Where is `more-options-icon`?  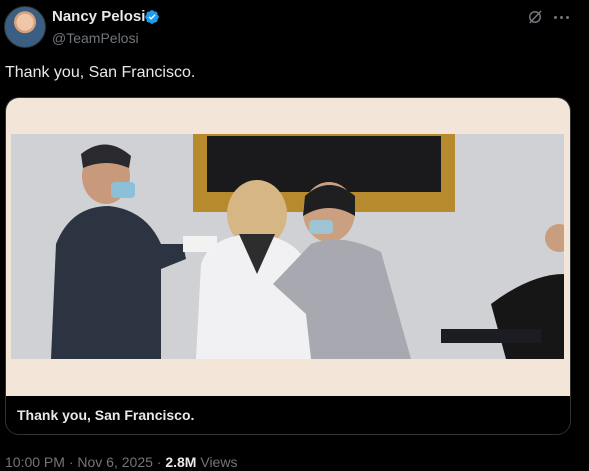 more-options-icon is located at coordinates (561, 17).